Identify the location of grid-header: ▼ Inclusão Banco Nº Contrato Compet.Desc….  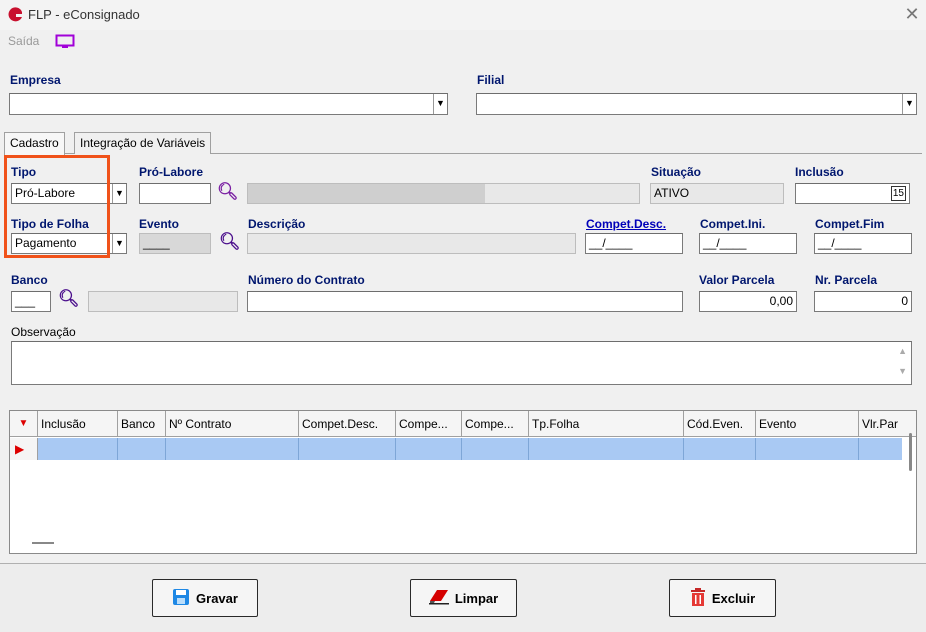
(463, 424).